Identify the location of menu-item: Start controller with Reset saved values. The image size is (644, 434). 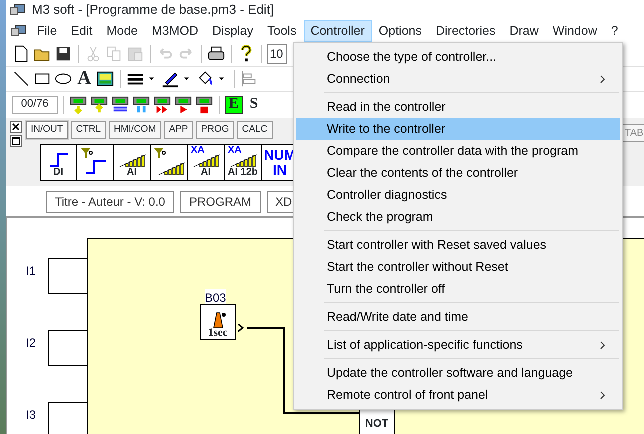
(458, 245).